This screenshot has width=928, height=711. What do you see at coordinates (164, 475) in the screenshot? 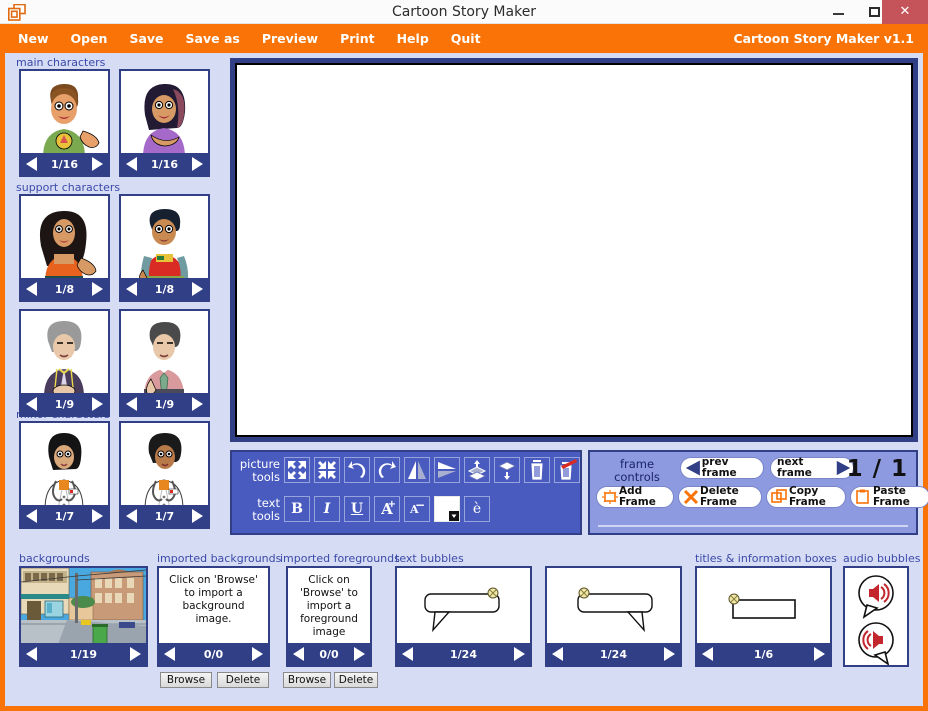
I see `character-card-minor-2: 1/7` at bounding box center [164, 475].